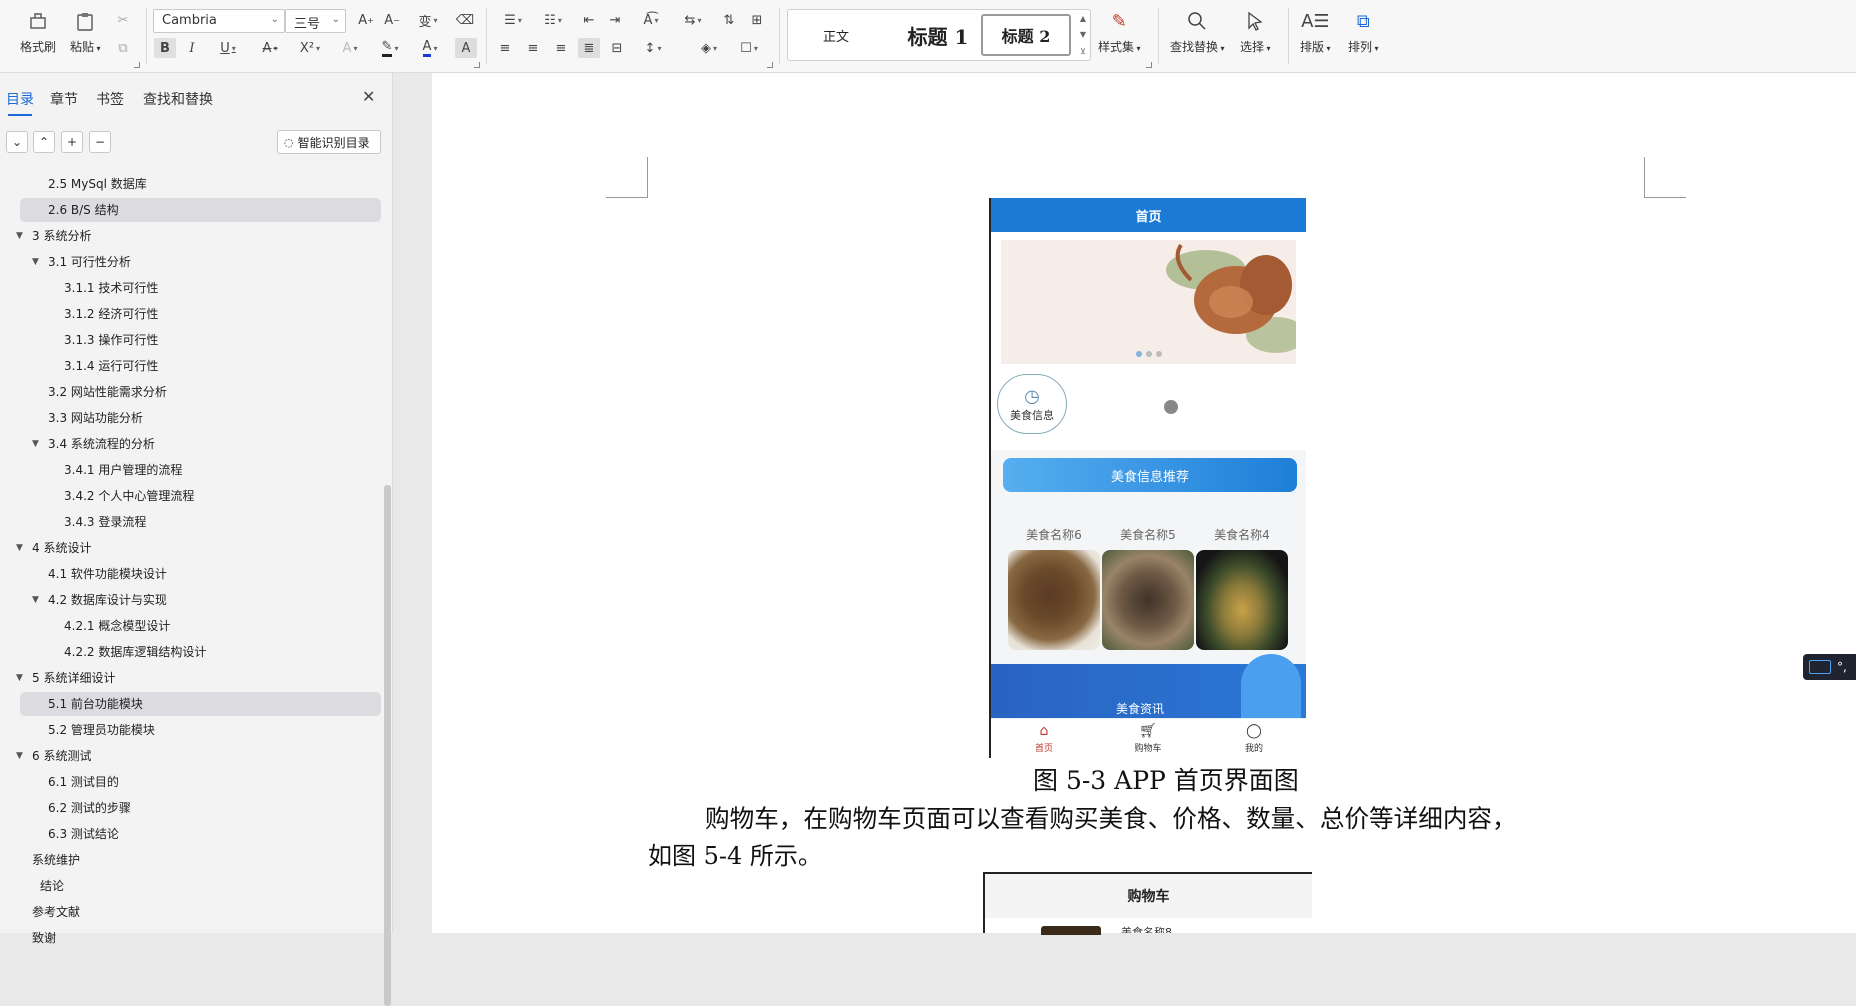  Describe the element at coordinates (198, 678) in the screenshot. I see `toc-item: ▼ 5 系统详细设计` at that location.